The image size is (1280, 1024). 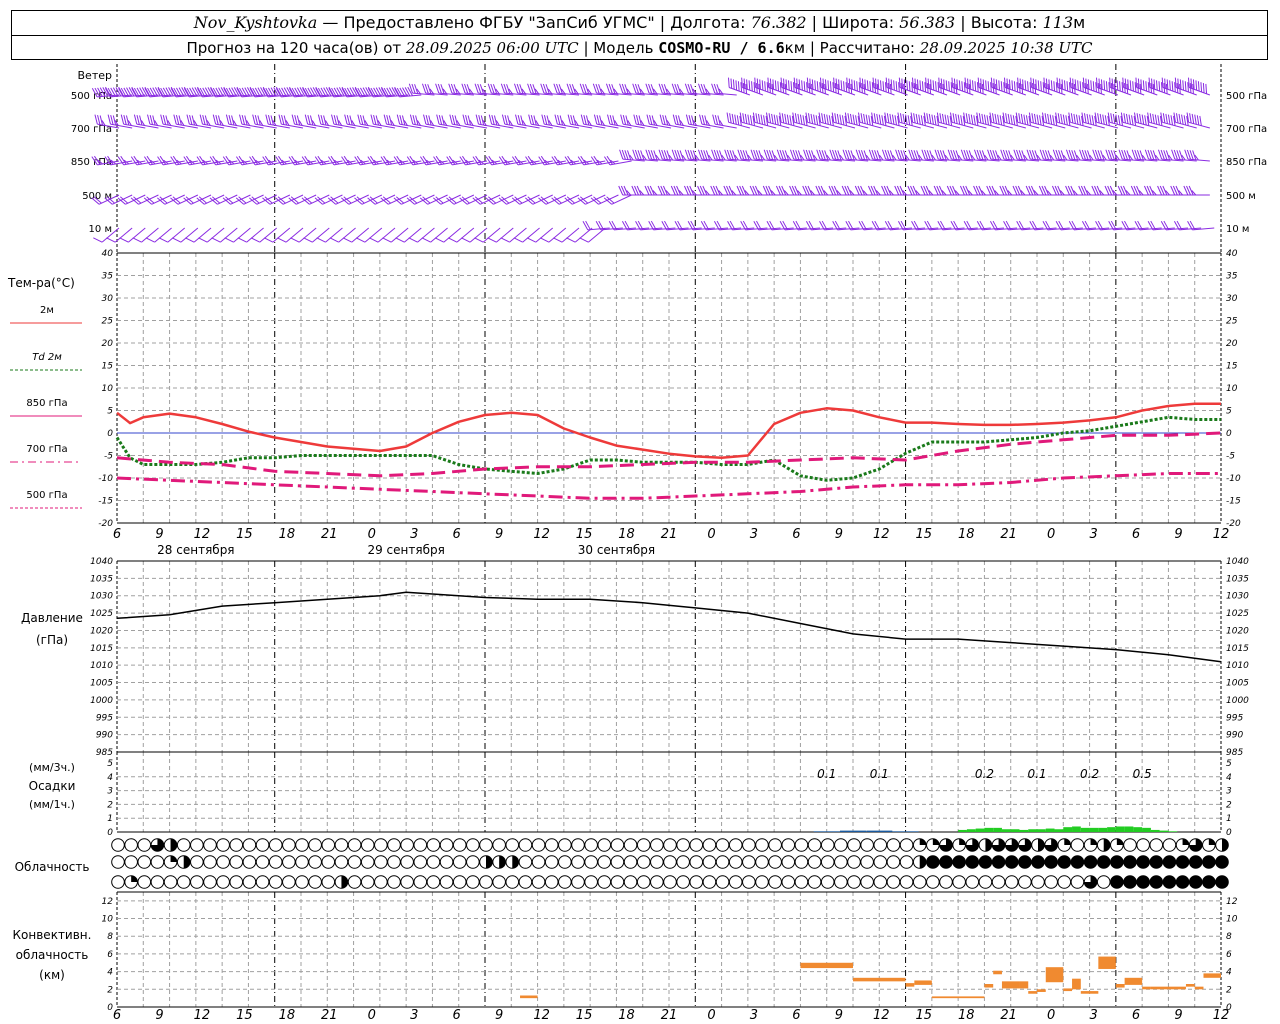 I want to click on time-tick-label: 9, so click(x=499, y=1015).